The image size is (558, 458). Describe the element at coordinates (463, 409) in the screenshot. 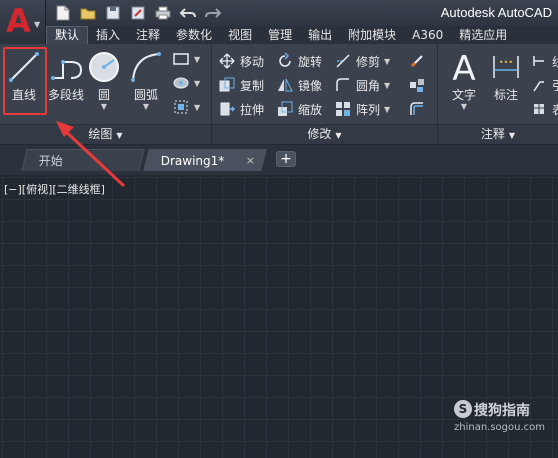

I see `sogou-logo-icon: S` at that location.